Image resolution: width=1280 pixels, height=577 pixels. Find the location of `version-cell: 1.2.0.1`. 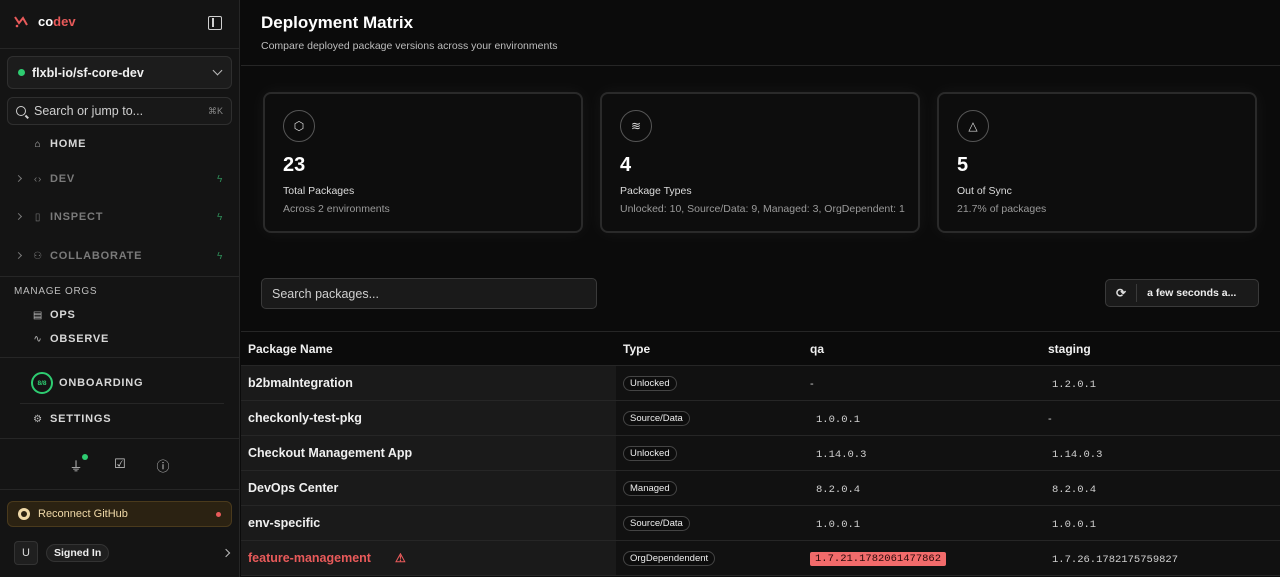

version-cell: 1.2.0.1 is located at coordinates (1074, 384).